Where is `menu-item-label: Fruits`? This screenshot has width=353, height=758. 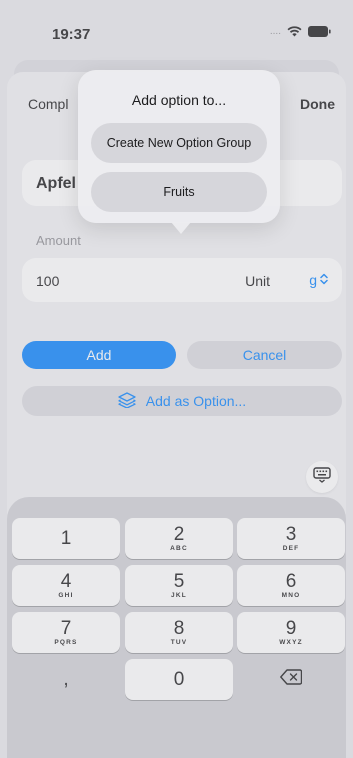
menu-item-label: Fruits is located at coordinates (179, 192).